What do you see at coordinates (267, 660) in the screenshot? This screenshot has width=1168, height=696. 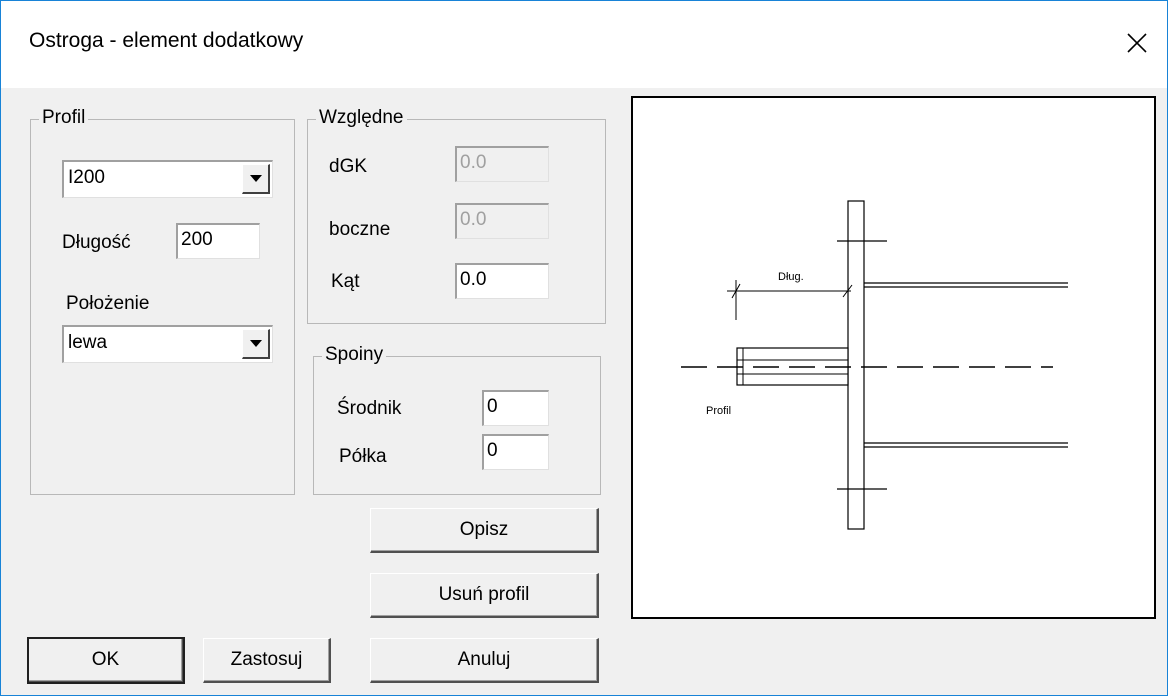 I see `apply-button: Zastosuj` at bounding box center [267, 660].